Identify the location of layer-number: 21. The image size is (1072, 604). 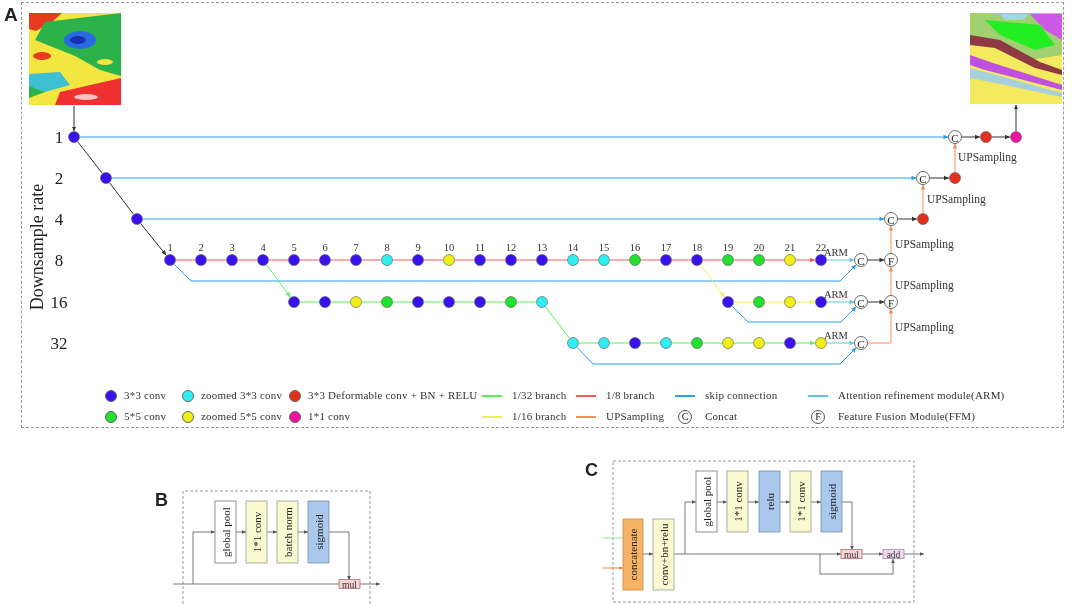
(790, 247).